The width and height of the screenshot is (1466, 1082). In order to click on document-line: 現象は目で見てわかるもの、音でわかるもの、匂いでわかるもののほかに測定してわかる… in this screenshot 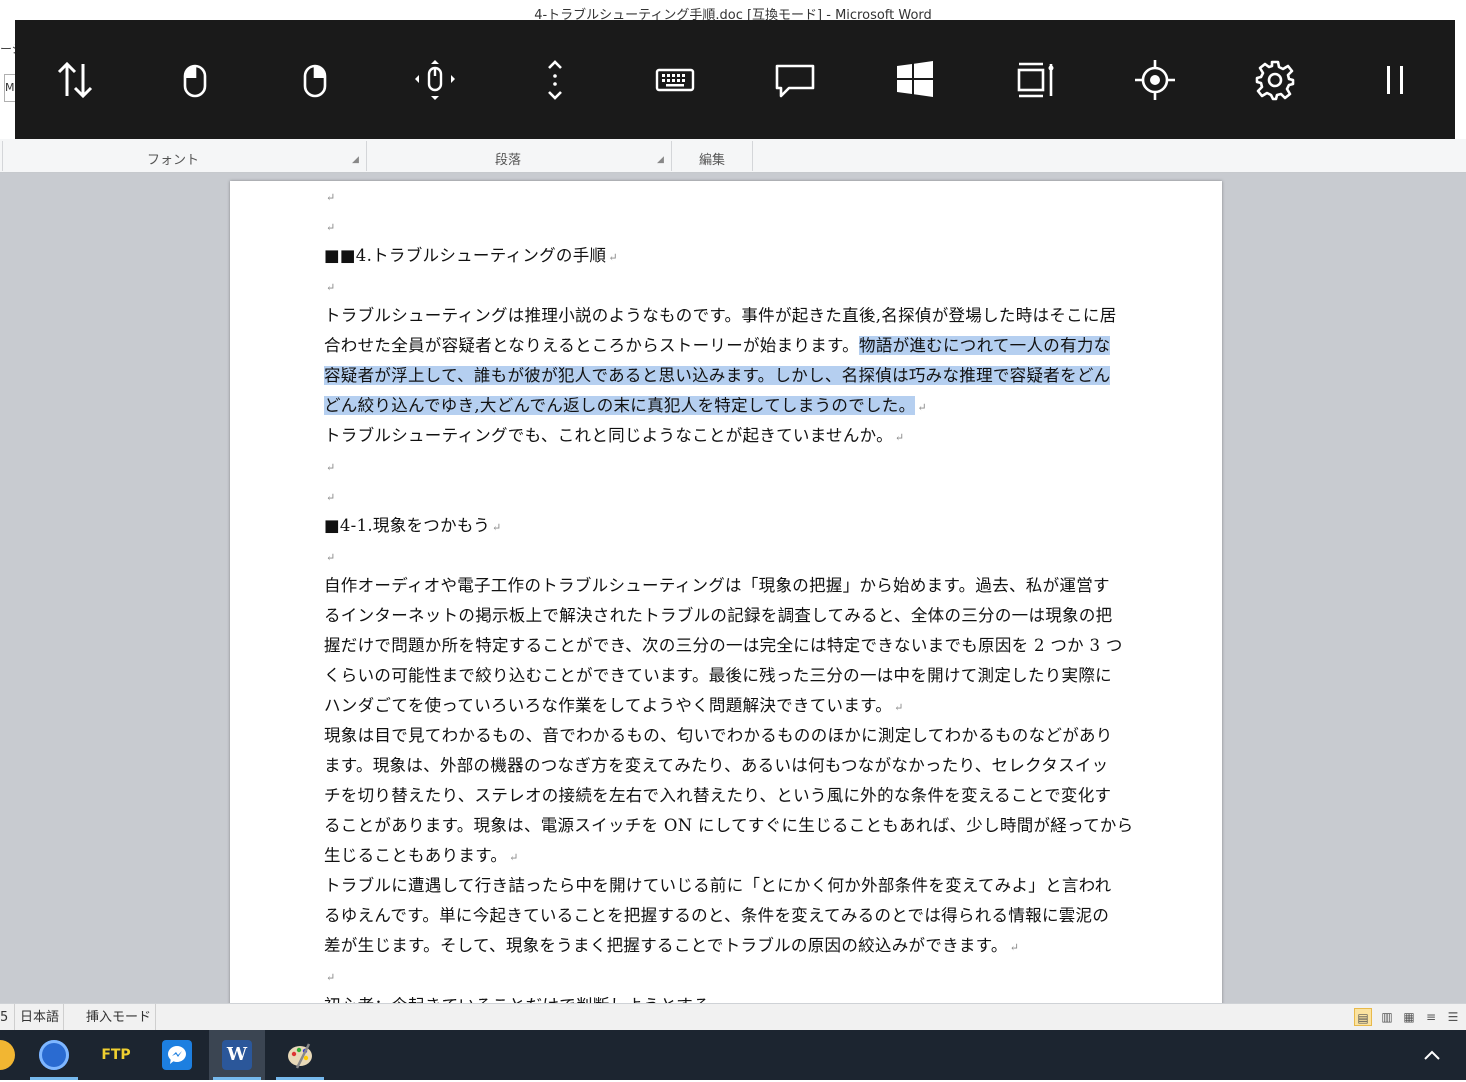, I will do `click(739, 736)`.